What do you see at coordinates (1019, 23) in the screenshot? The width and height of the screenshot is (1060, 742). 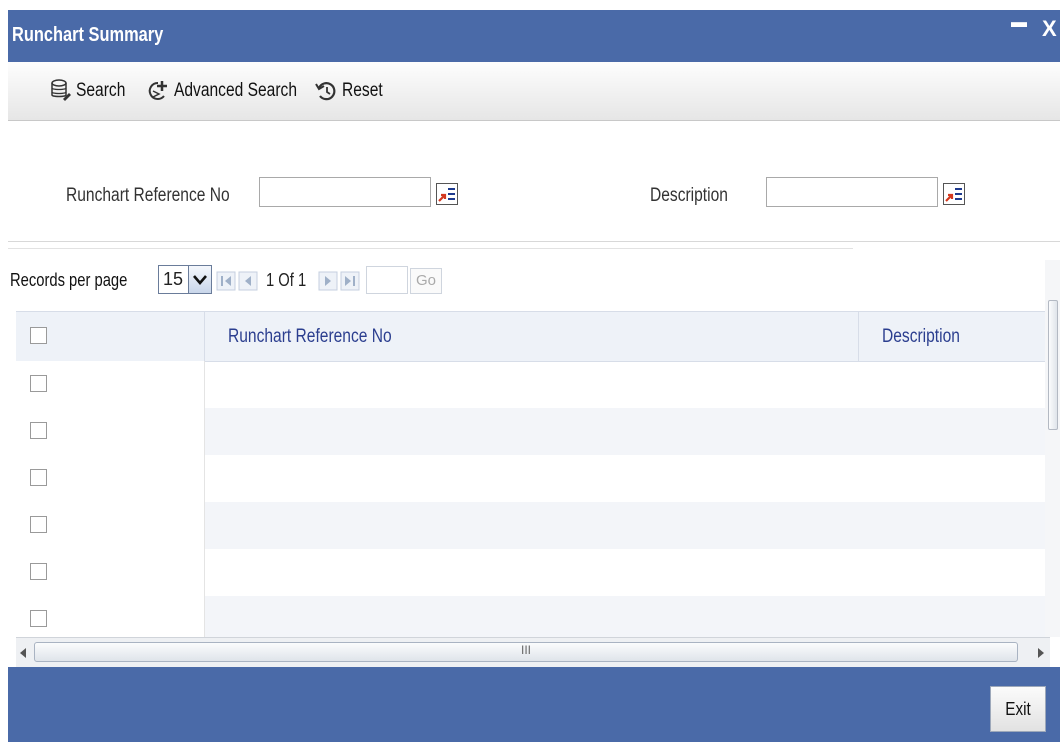 I see `minimize-icon: ▬` at bounding box center [1019, 23].